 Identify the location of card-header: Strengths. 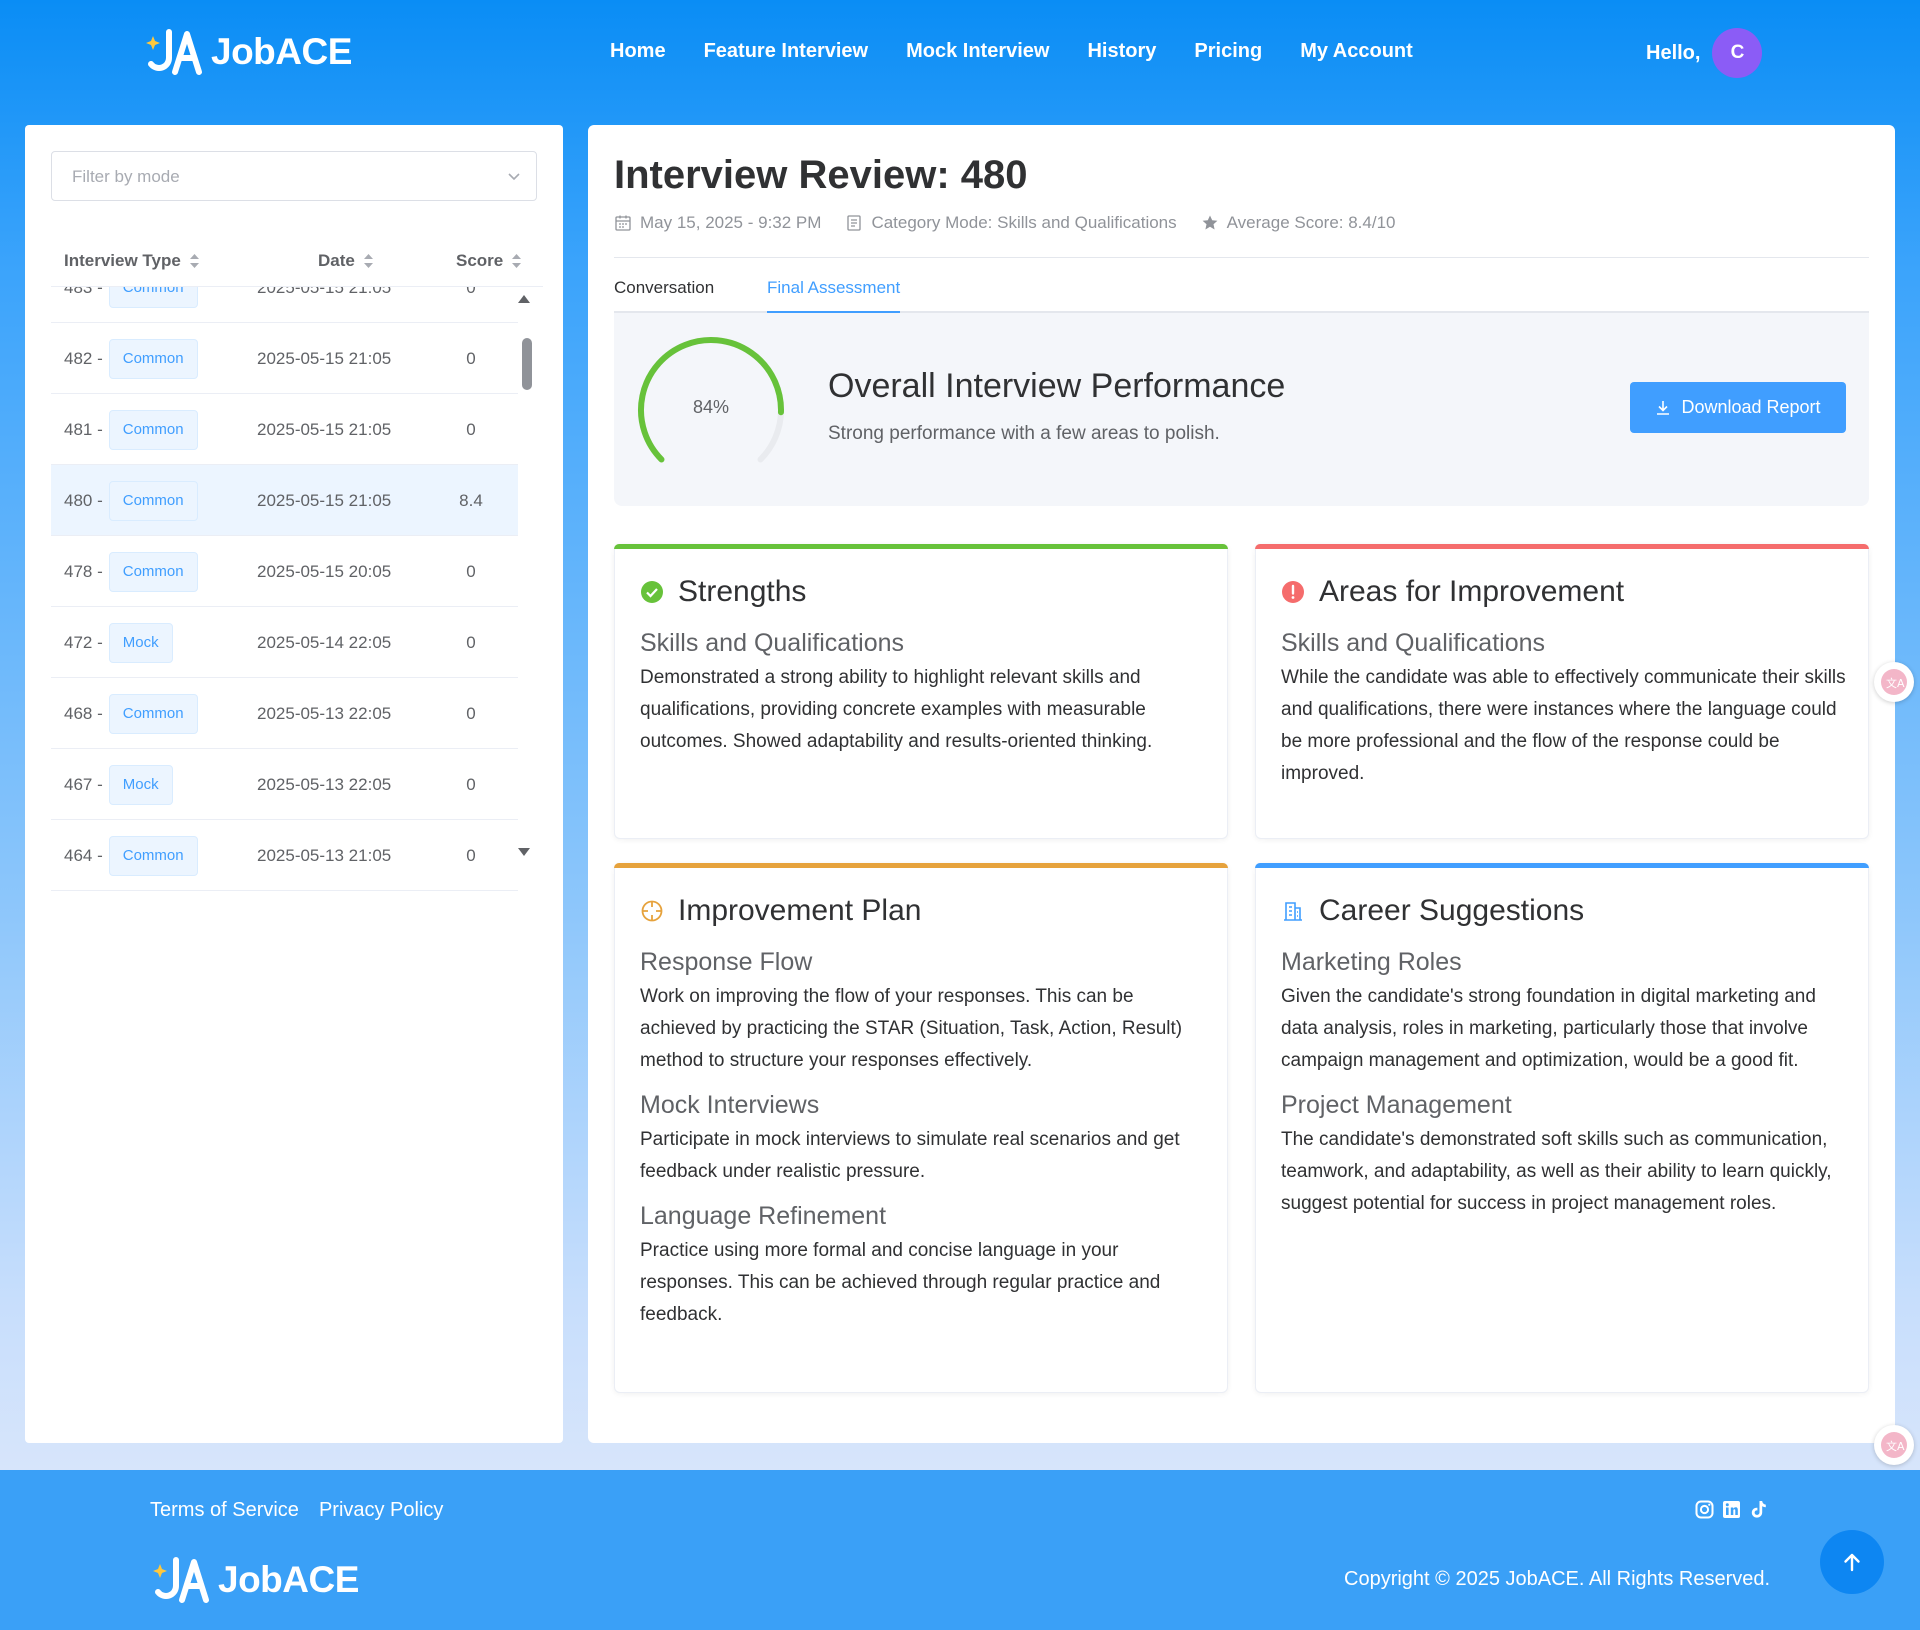
(723, 592).